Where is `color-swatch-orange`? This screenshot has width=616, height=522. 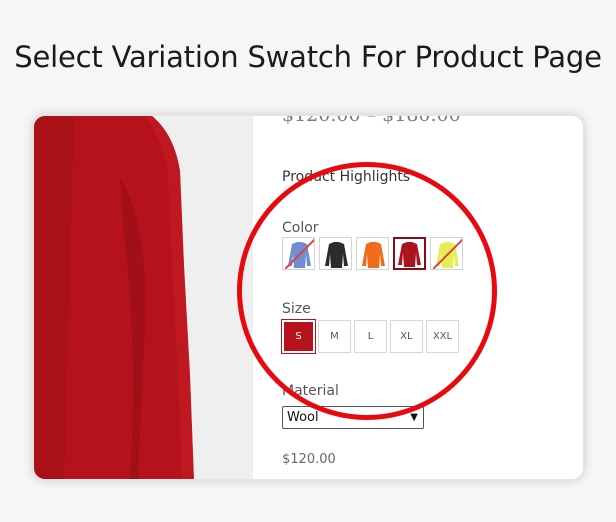 color-swatch-orange is located at coordinates (372, 253).